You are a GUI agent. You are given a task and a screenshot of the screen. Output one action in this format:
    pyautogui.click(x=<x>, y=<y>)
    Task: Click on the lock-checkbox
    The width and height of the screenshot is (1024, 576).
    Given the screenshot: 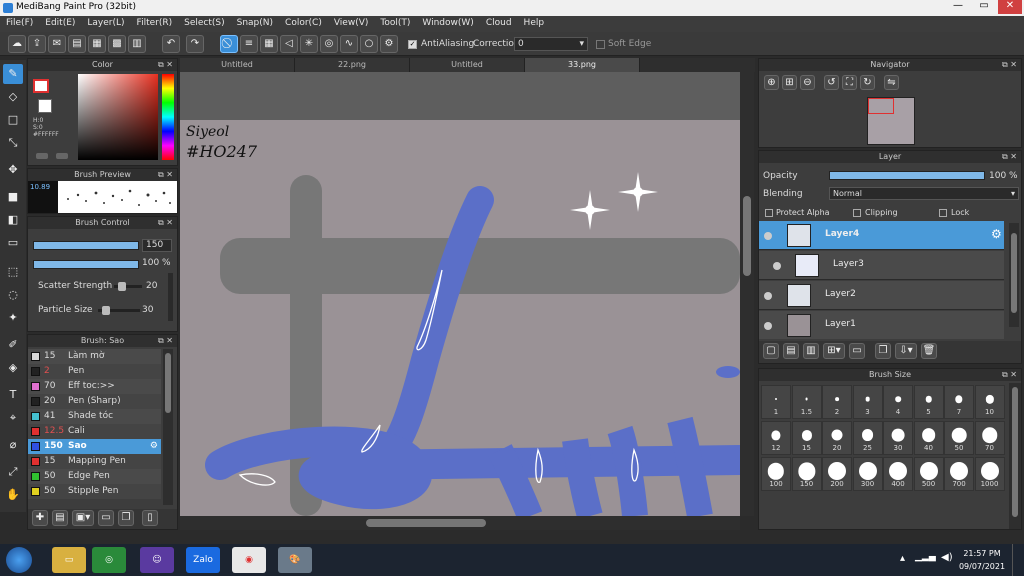 What is the action you would take?
    pyautogui.click(x=943, y=213)
    